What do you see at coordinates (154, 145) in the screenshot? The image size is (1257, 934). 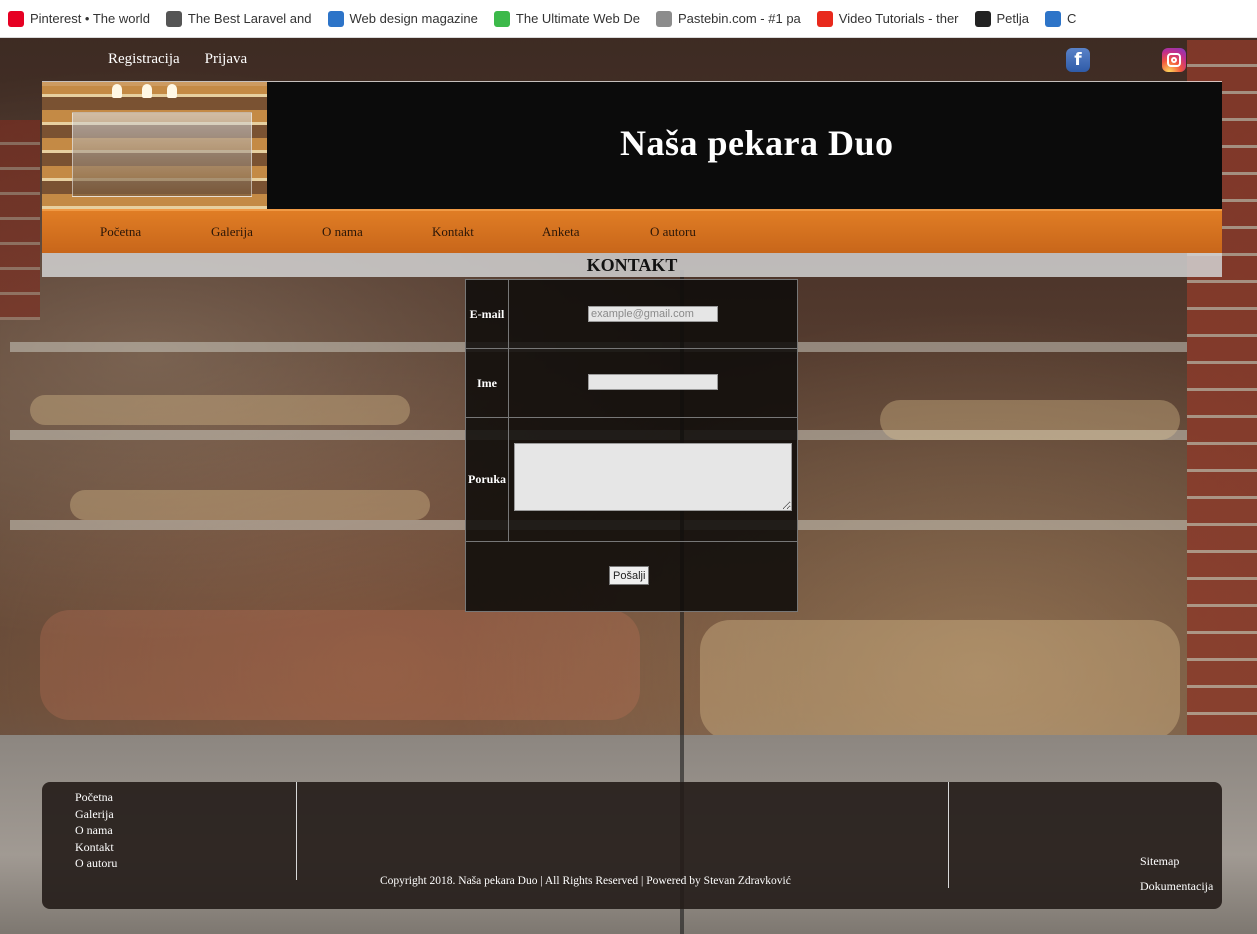 I see `bakery-photo` at bounding box center [154, 145].